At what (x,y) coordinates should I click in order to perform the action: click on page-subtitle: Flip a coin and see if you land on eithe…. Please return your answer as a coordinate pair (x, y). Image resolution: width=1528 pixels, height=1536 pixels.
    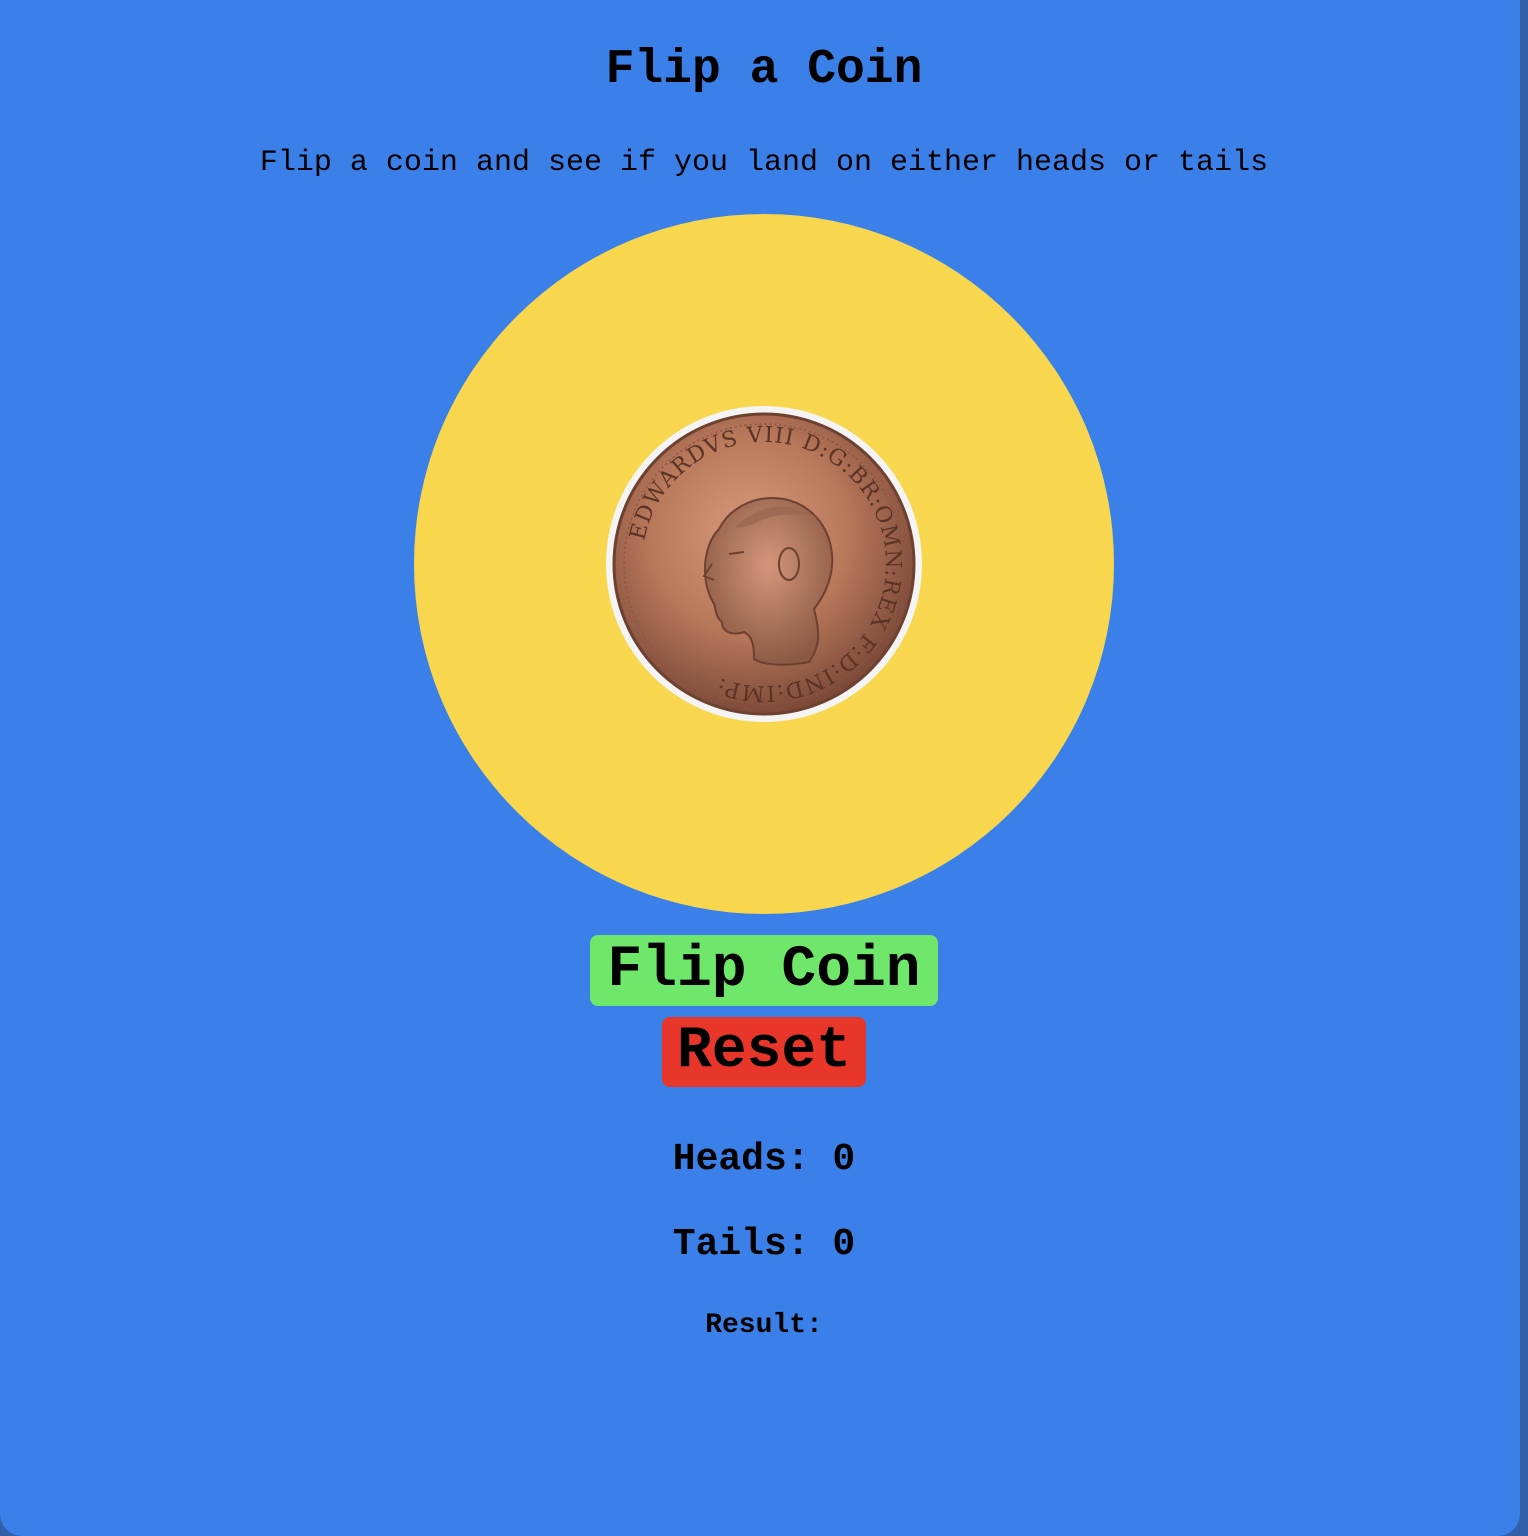
    Looking at the image, I should click on (764, 163).